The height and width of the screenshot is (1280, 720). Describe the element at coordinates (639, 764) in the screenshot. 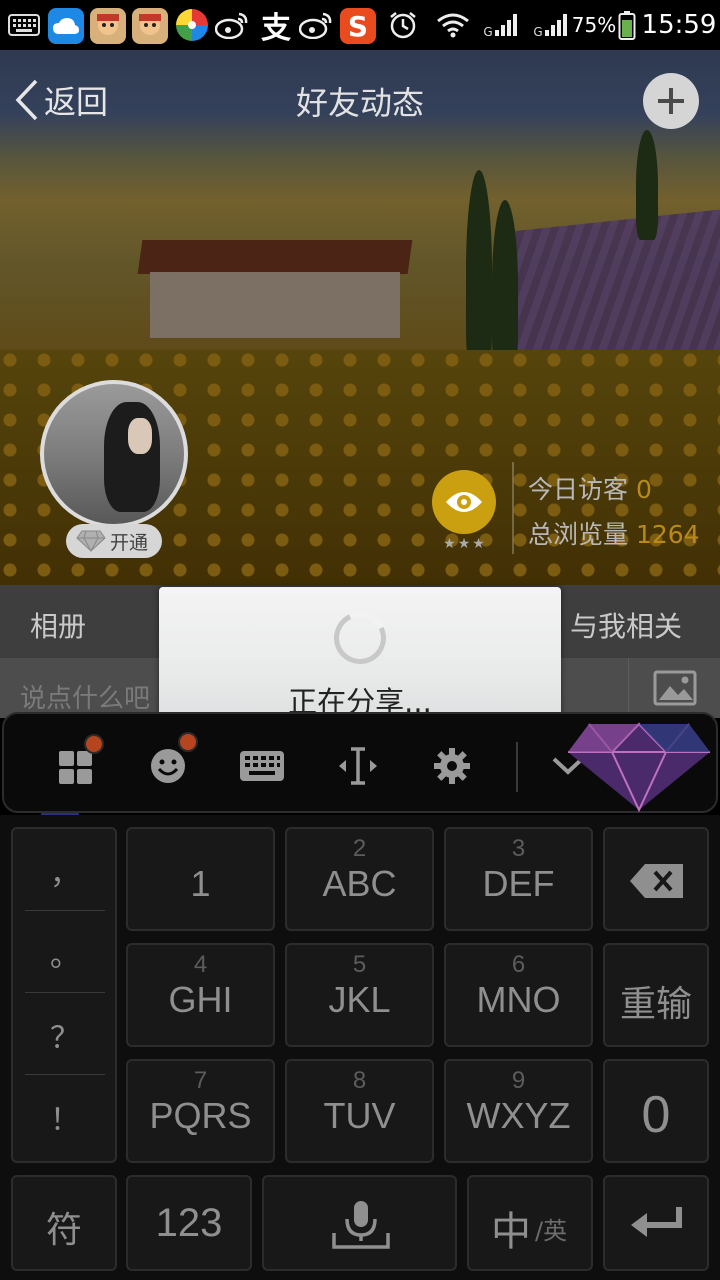

I see `diamond-skin-icon` at that location.